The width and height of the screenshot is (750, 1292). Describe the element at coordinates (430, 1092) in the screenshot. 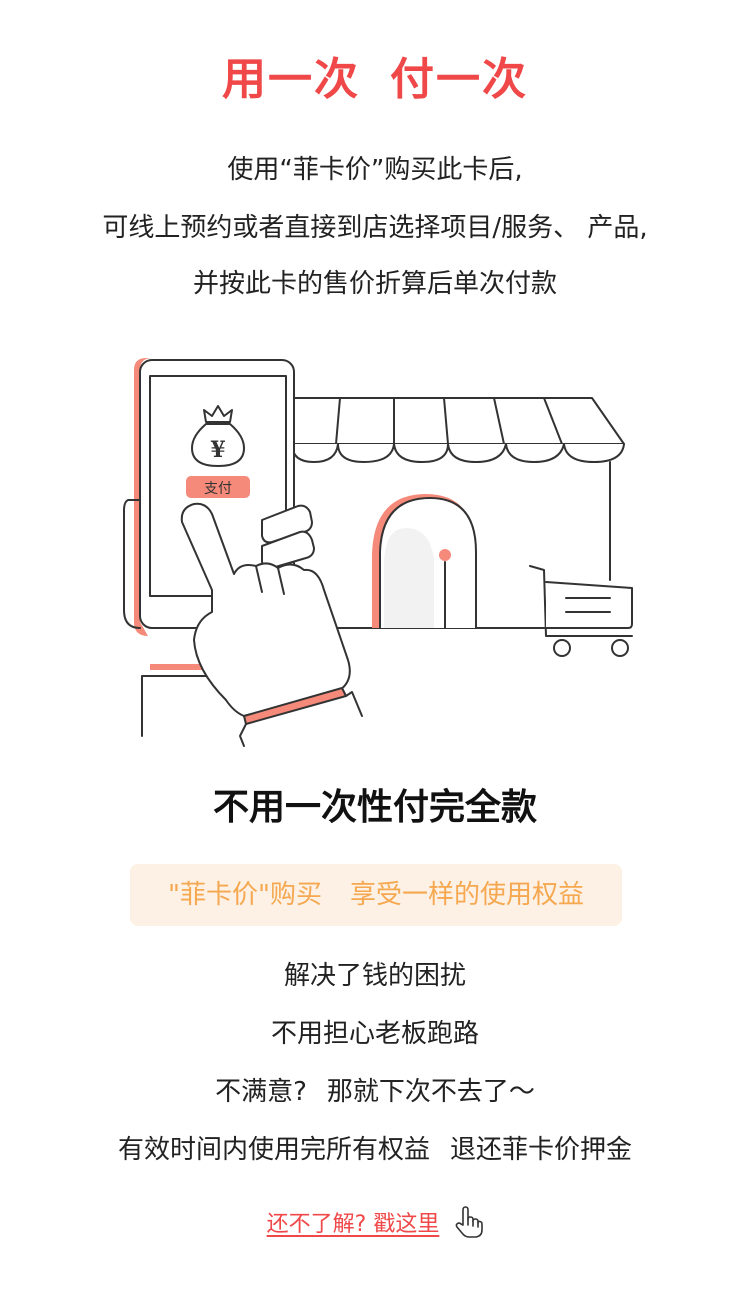

I see `benefit-line-3-part-2: 那就下次不去了～` at that location.